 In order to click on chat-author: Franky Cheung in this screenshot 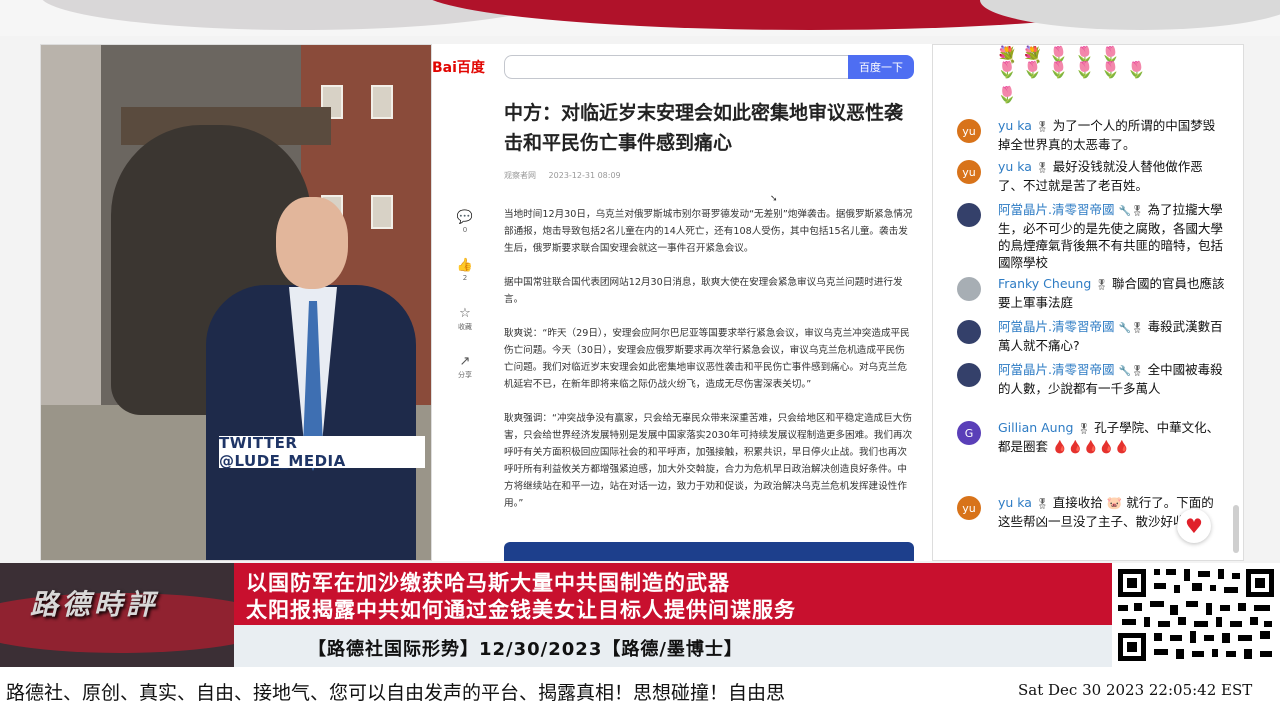, I will do `click(1044, 283)`.